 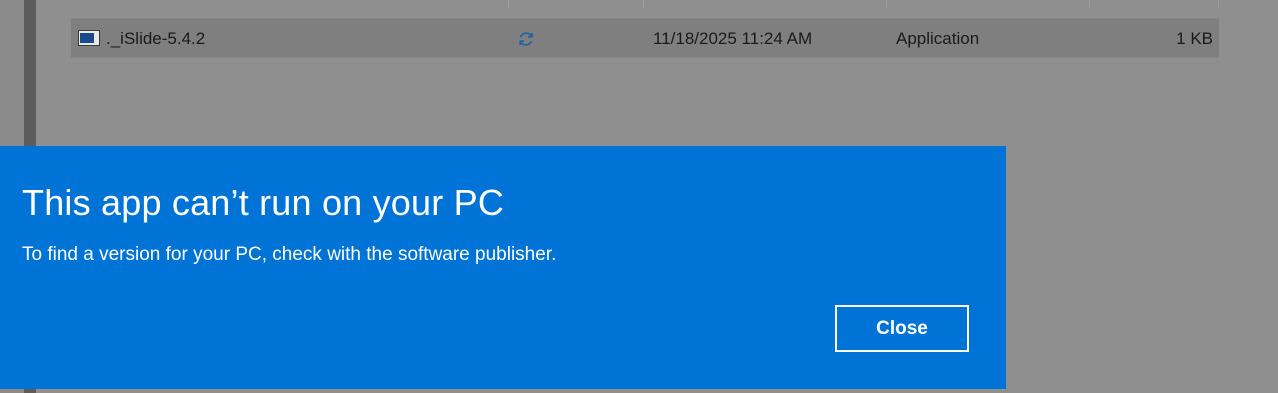 What do you see at coordinates (938, 38) in the screenshot?
I see `file-type: Application` at bounding box center [938, 38].